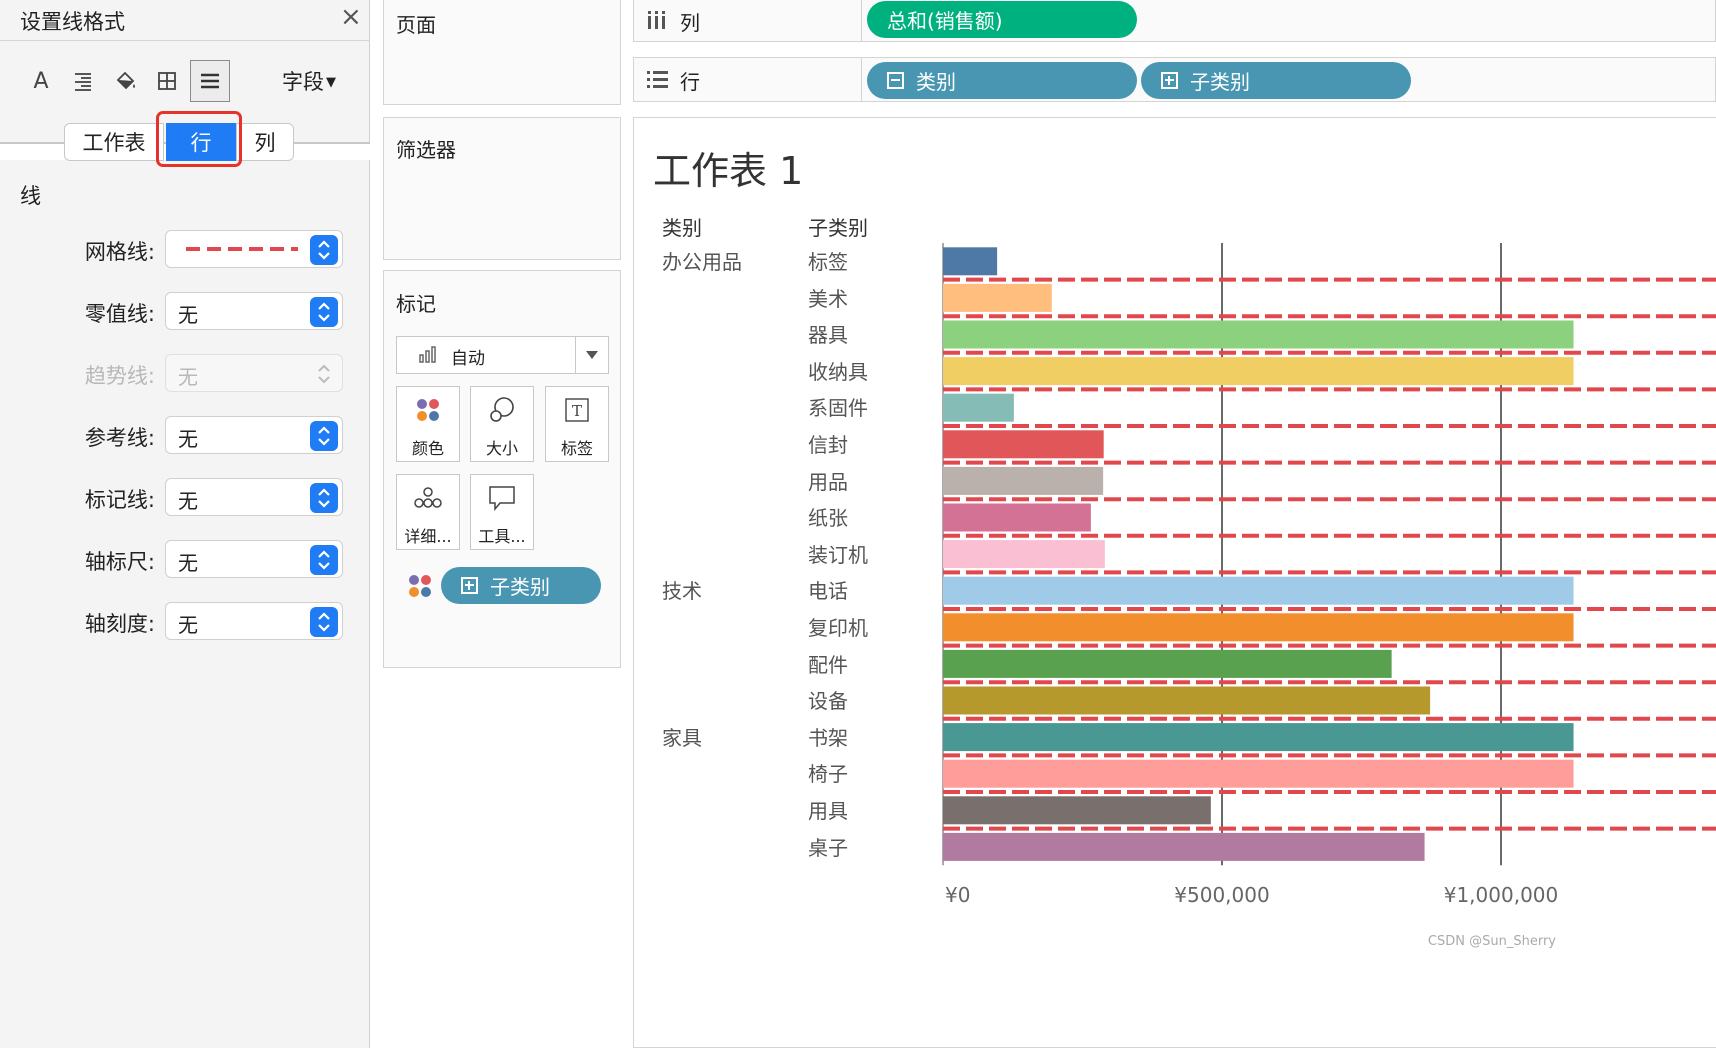 Image resolution: width=1716 pixels, height=1048 pixels. I want to click on bar-装订机, so click(1024, 554).